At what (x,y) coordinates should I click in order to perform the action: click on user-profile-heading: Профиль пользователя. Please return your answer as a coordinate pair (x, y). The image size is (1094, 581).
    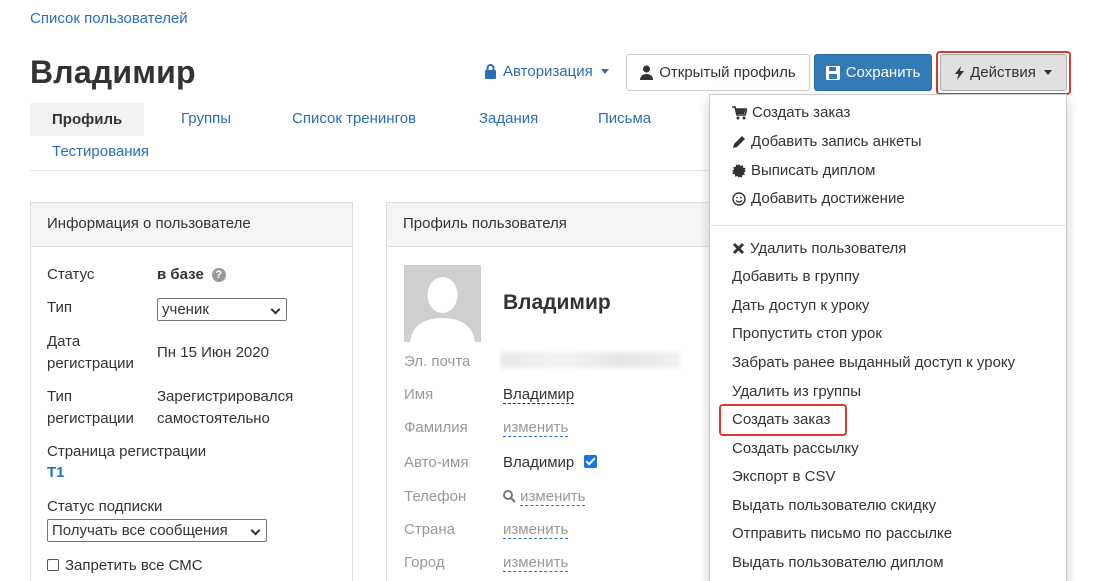
    Looking at the image, I should click on (551, 225).